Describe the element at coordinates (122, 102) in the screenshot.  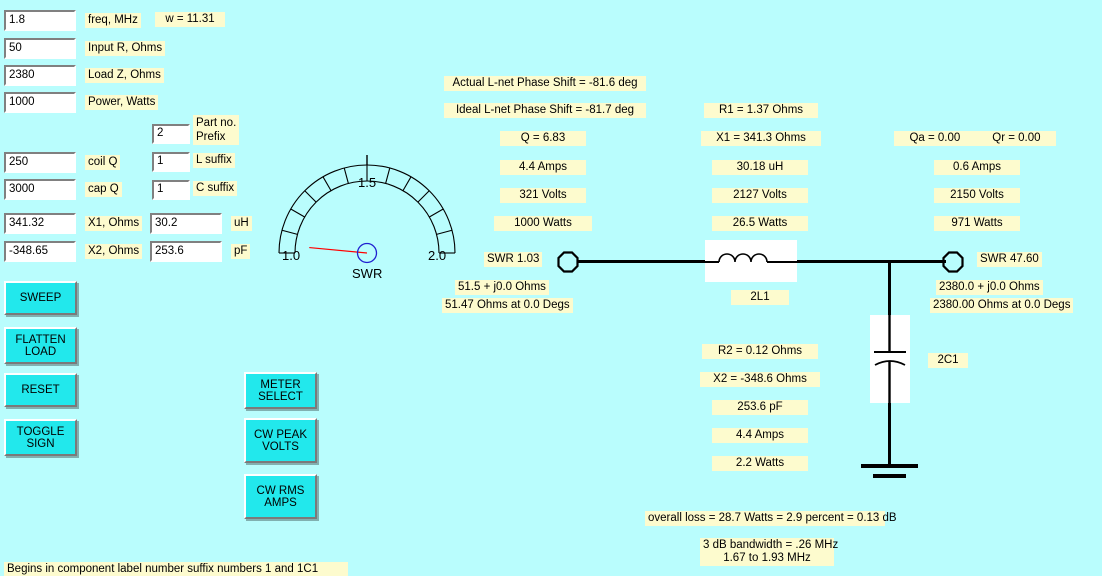
I see `power-label: Power, Watts` at that location.